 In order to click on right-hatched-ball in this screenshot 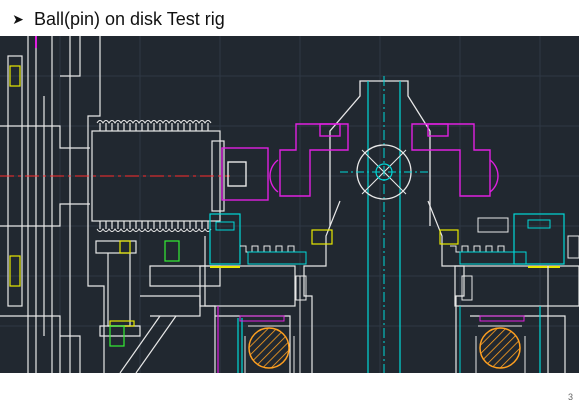, I will do `click(500, 349)`.